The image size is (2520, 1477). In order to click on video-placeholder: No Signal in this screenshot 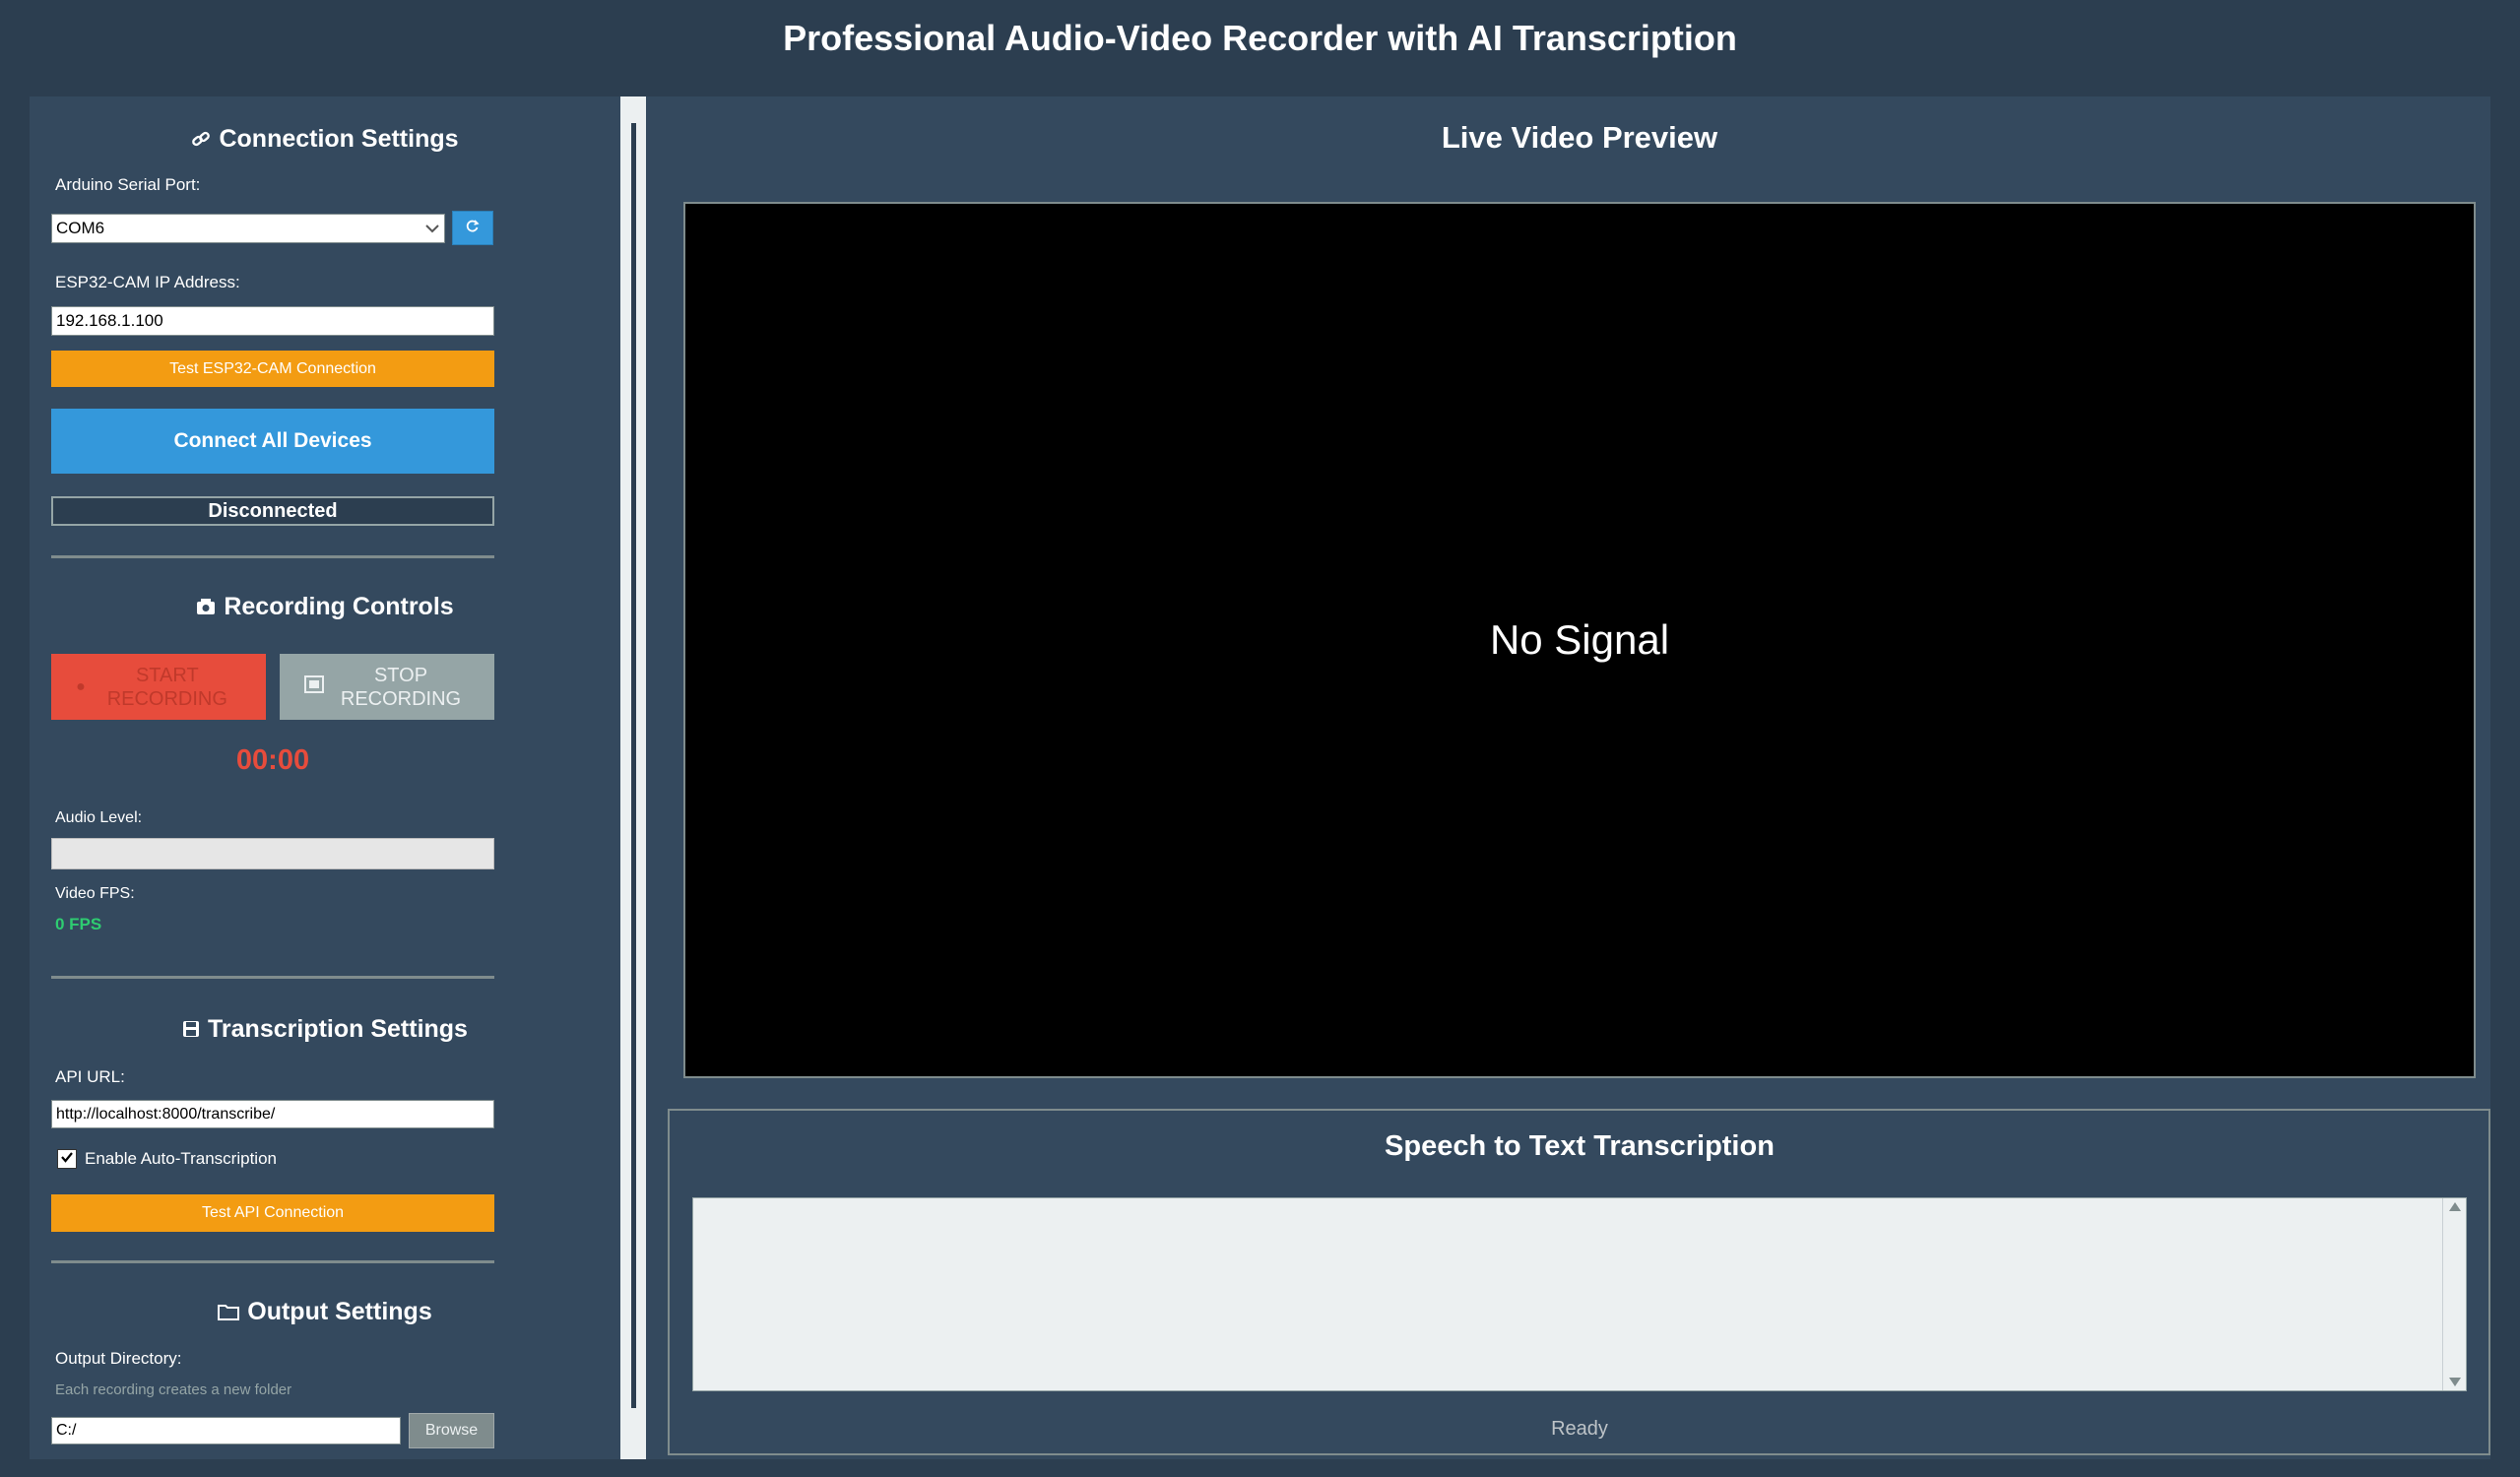, I will do `click(1579, 639)`.